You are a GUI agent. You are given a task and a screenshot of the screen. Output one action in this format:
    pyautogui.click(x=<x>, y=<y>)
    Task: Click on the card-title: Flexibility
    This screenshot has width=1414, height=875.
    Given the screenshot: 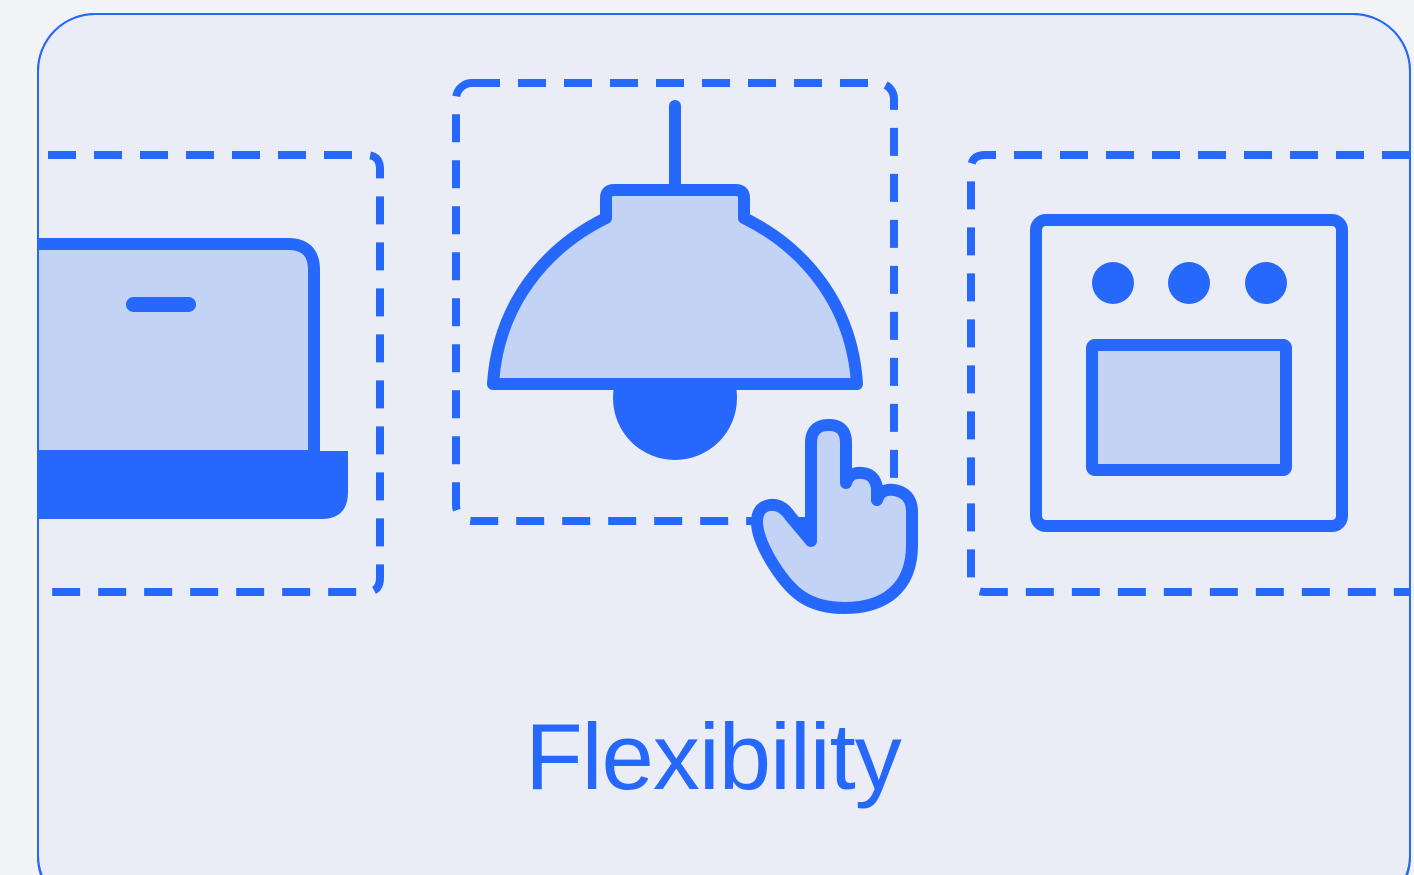 What is the action you would take?
    pyautogui.click(x=713, y=756)
    